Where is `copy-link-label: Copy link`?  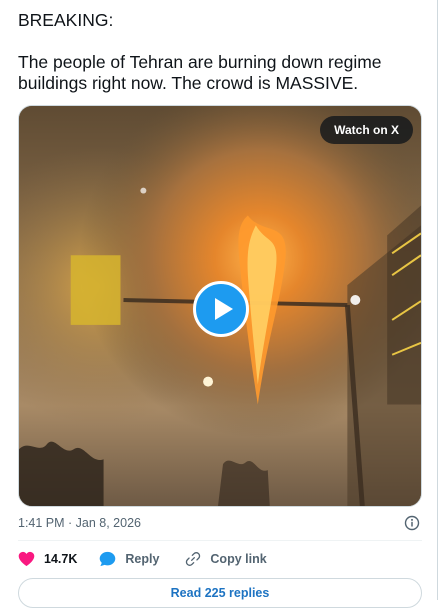
copy-link-label: Copy link is located at coordinates (238, 559).